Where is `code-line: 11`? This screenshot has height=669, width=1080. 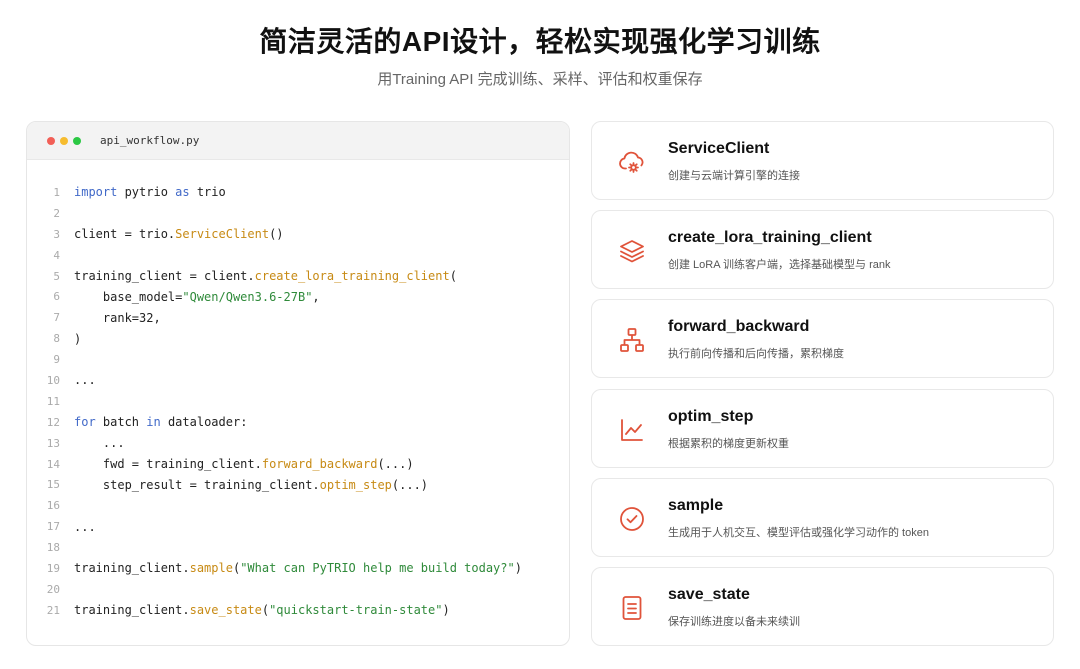 code-line: 11 is located at coordinates (298, 401).